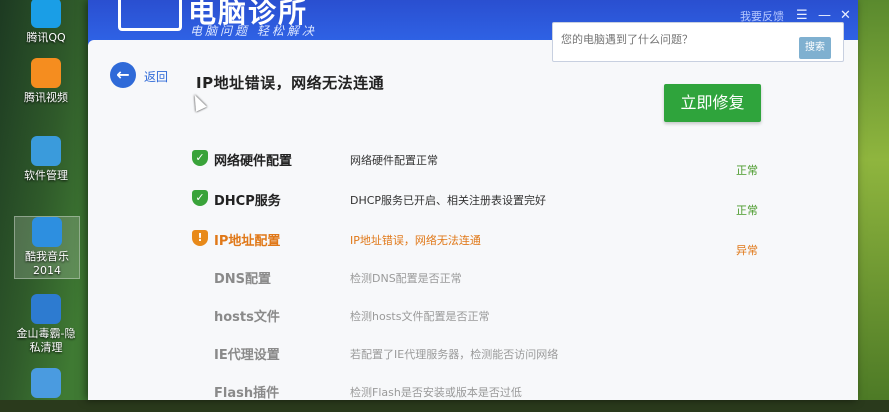 This screenshot has width=889, height=412. I want to click on check-description: IP地址错误，网络无法连通, so click(415, 240).